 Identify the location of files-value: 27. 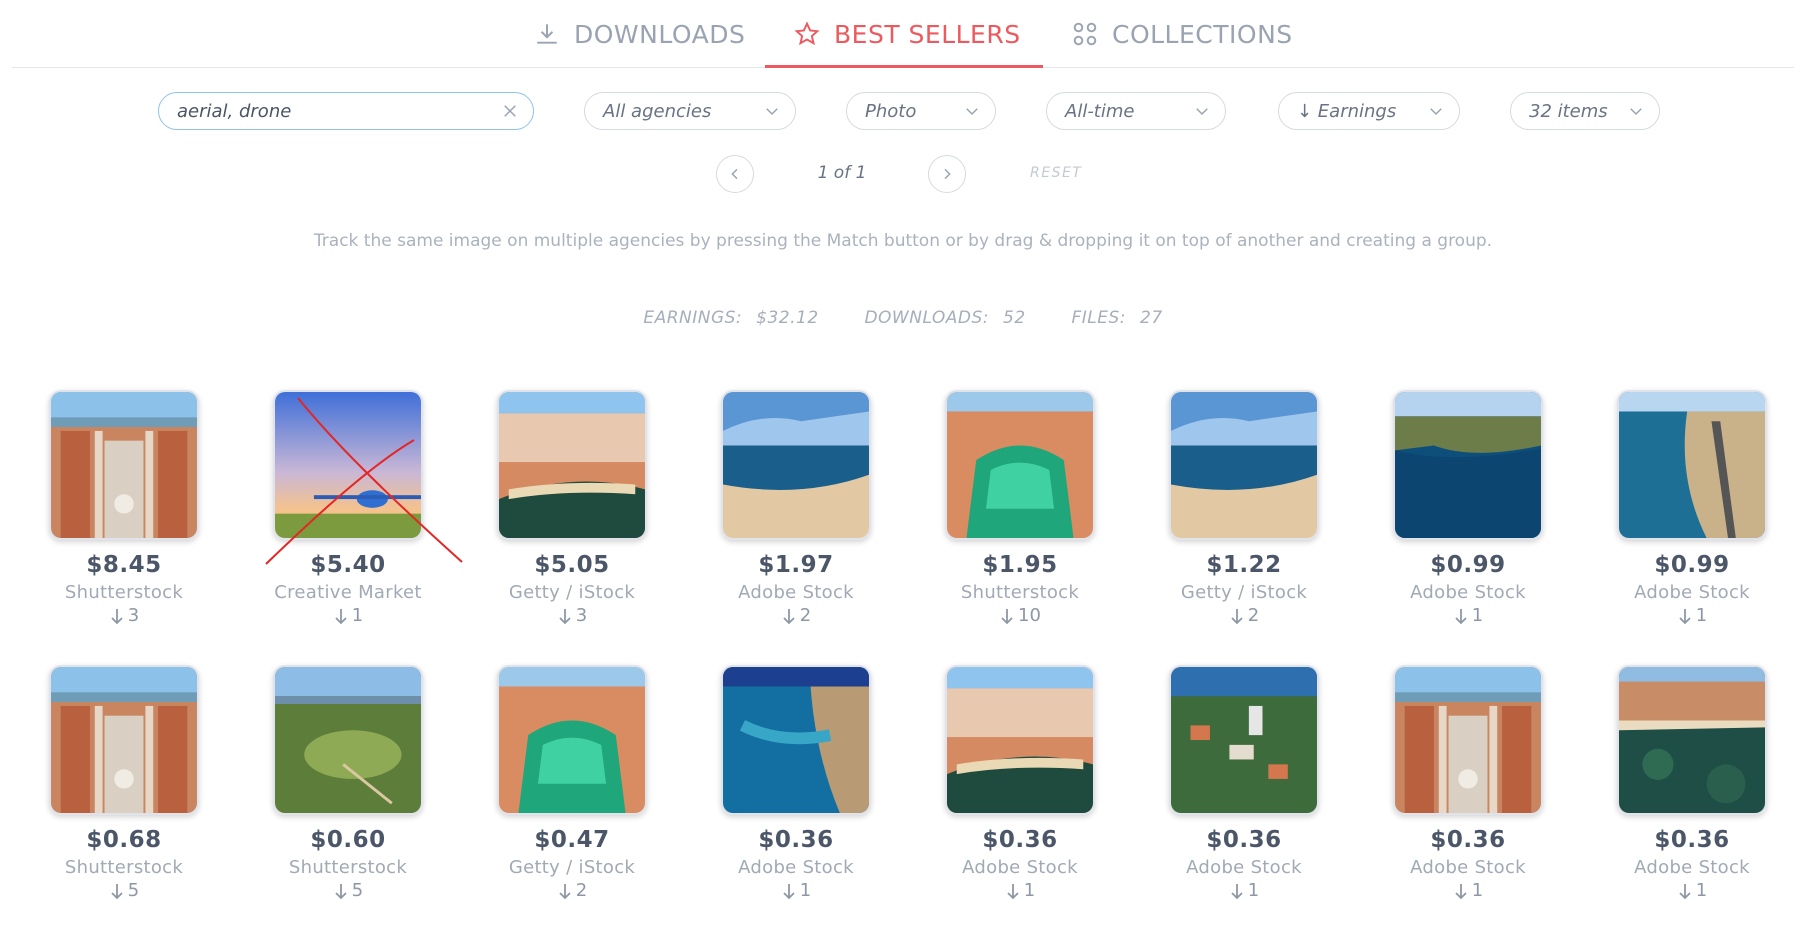
(1151, 318).